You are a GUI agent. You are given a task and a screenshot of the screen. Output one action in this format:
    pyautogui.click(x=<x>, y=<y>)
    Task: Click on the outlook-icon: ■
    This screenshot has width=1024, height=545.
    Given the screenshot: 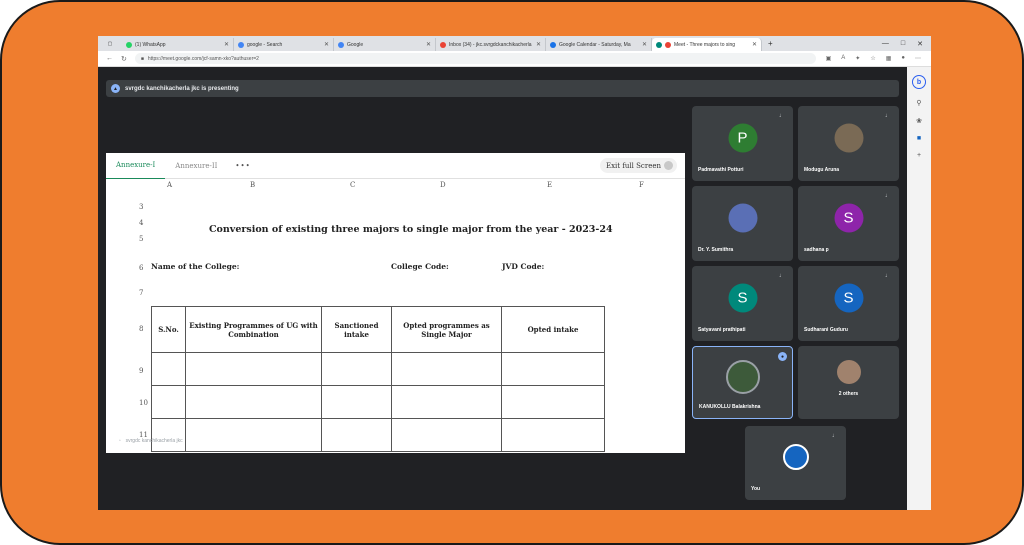 What is the action you would take?
    pyautogui.click(x=919, y=138)
    